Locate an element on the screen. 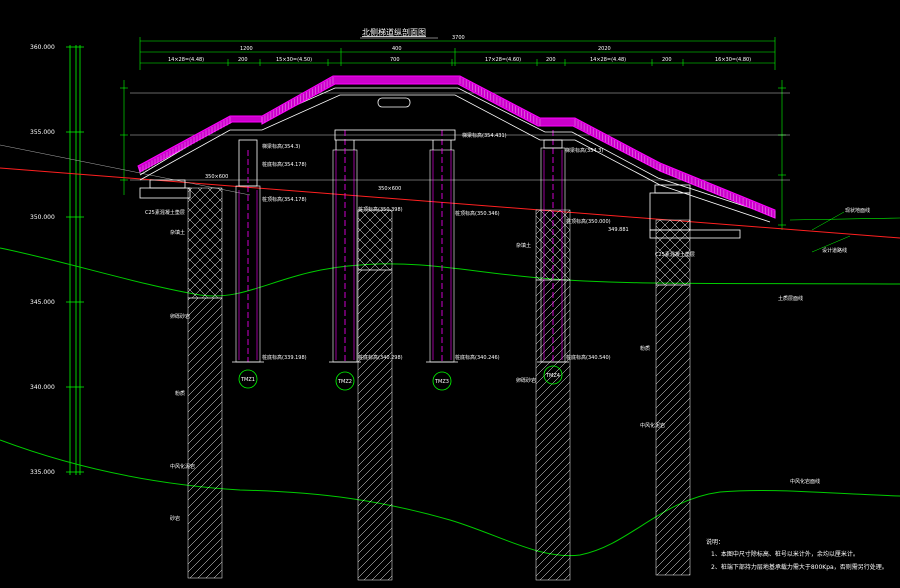 Image resolution: width=900 pixels, height=588 pixels. ground-line is located at coordinates (450, 203).